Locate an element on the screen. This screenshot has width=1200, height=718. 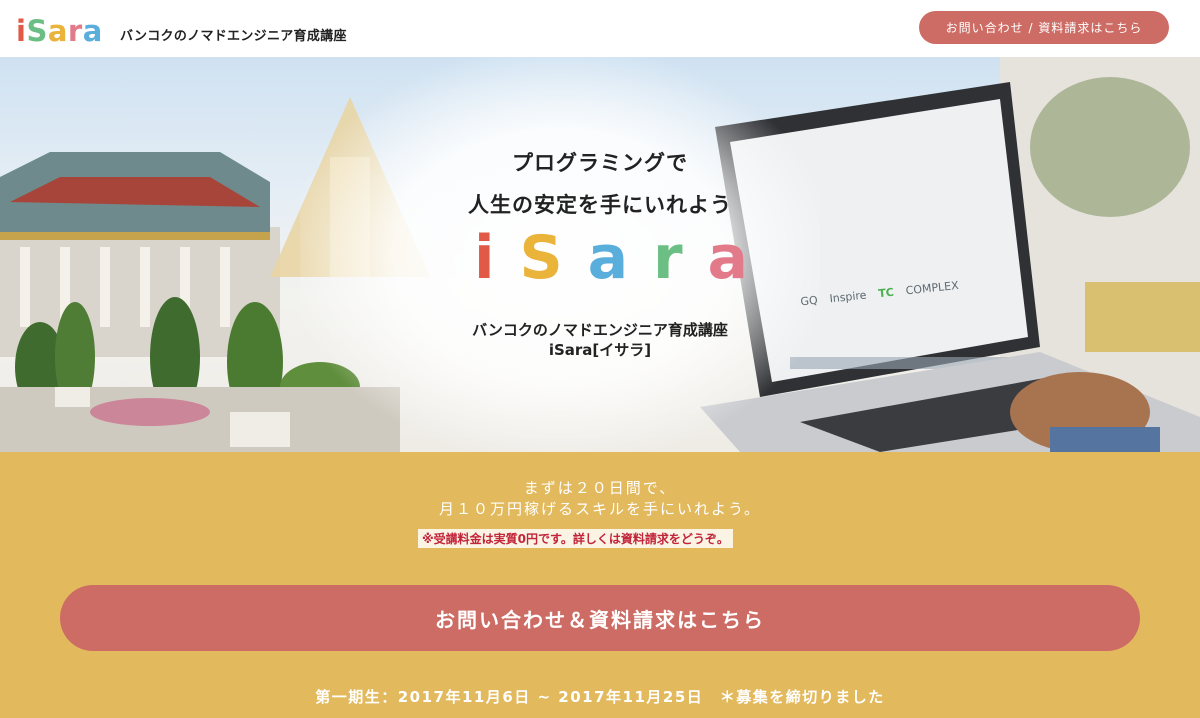
offer-line2: 月１０万円稼げるスキルを手にいれよう。 is located at coordinates (600, 509).